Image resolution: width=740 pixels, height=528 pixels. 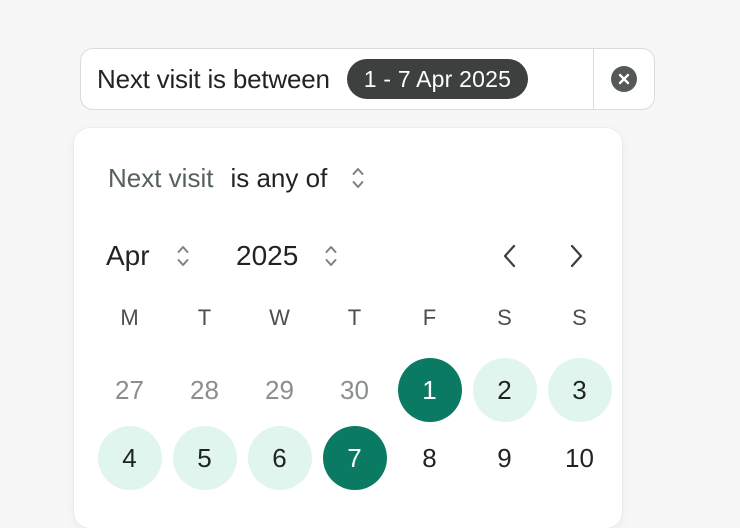 I want to click on weekday-label: M, so click(x=129, y=317).